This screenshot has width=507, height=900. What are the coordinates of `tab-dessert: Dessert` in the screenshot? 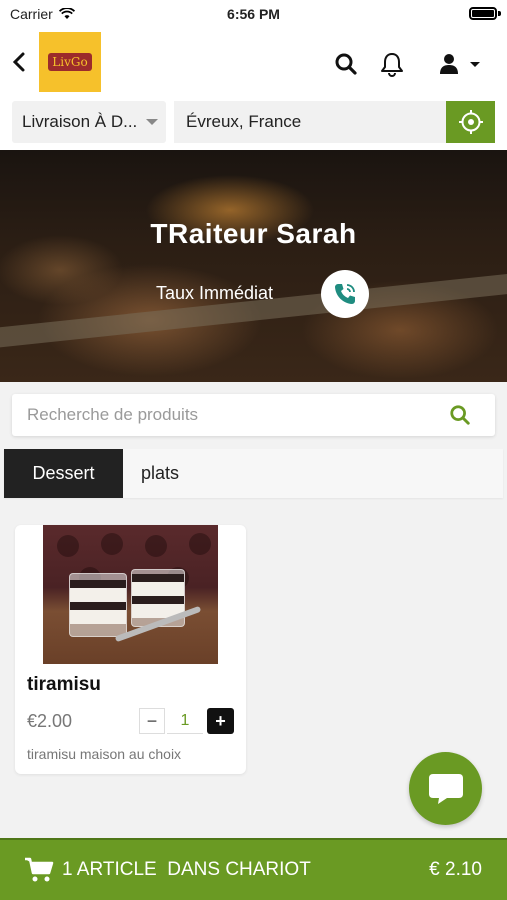 It's located at (63, 473).